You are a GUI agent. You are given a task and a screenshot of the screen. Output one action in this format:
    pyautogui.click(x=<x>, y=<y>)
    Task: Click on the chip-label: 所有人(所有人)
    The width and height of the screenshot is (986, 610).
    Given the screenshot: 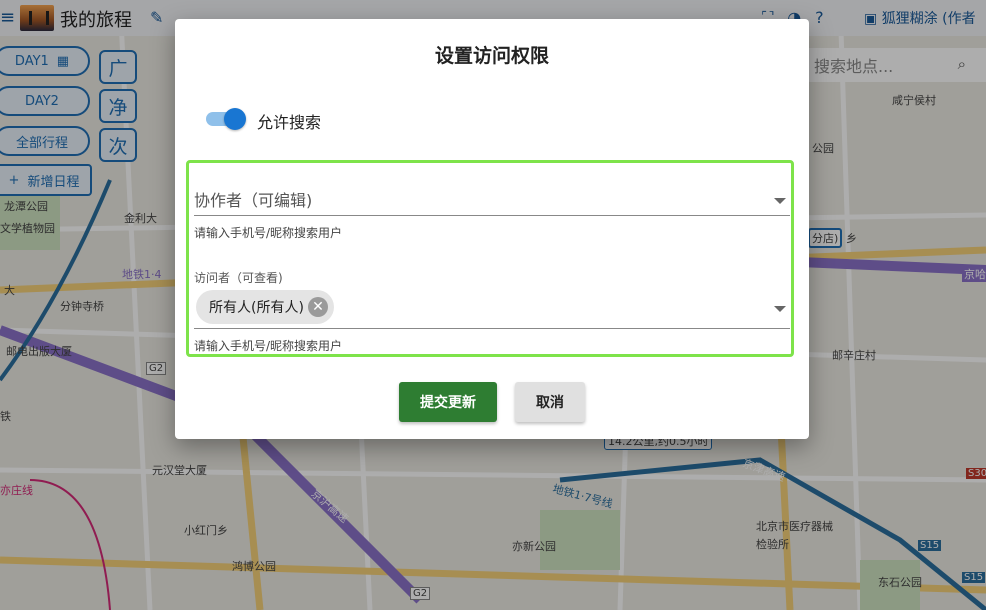 What is the action you would take?
    pyautogui.click(x=256, y=308)
    